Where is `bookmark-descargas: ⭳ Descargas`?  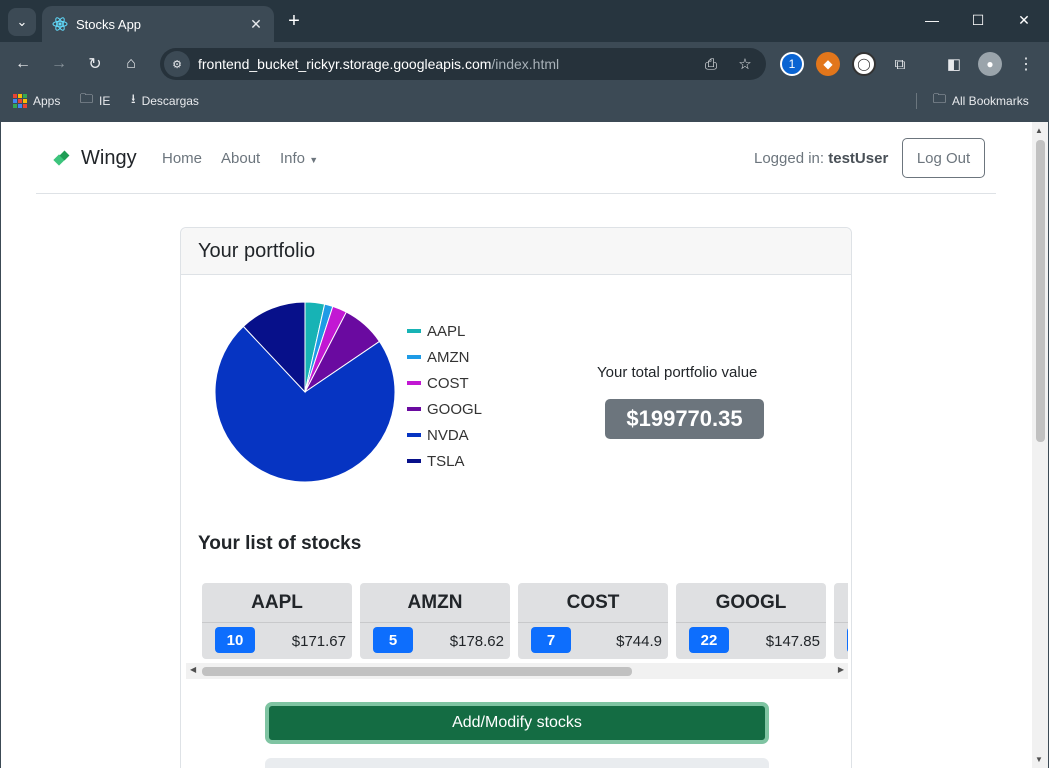 bookmark-descargas: ⭳ Descargas is located at coordinates (165, 101).